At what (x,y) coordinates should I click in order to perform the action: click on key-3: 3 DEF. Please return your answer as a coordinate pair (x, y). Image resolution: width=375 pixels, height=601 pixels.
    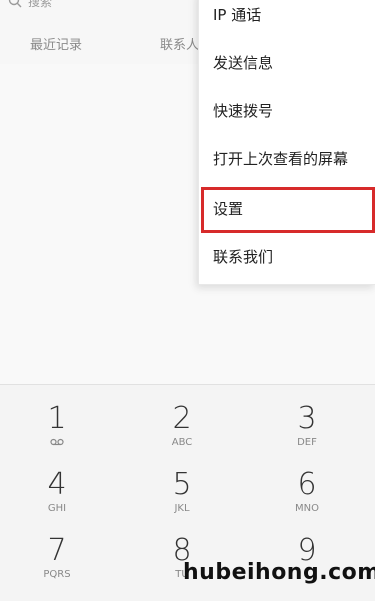
    Looking at the image, I should click on (307, 432).